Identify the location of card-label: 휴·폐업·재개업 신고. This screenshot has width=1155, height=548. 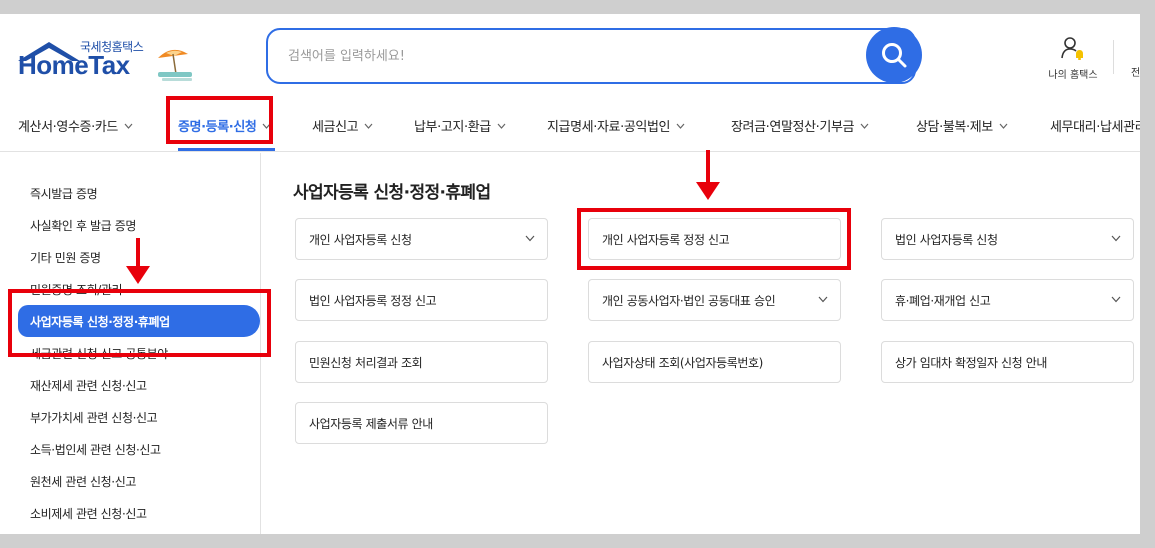
(943, 300).